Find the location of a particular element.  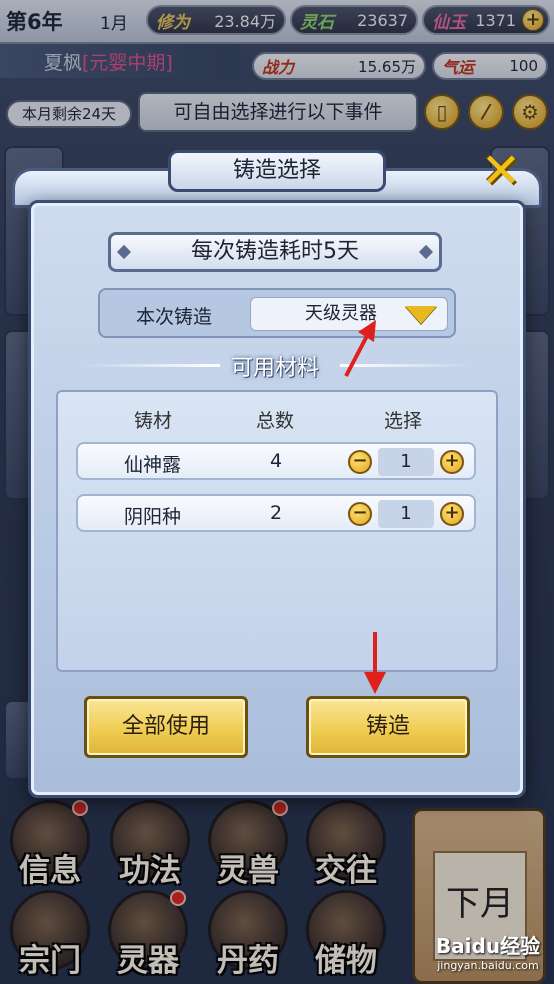

dropdown-arrow-icon is located at coordinates (421, 315).